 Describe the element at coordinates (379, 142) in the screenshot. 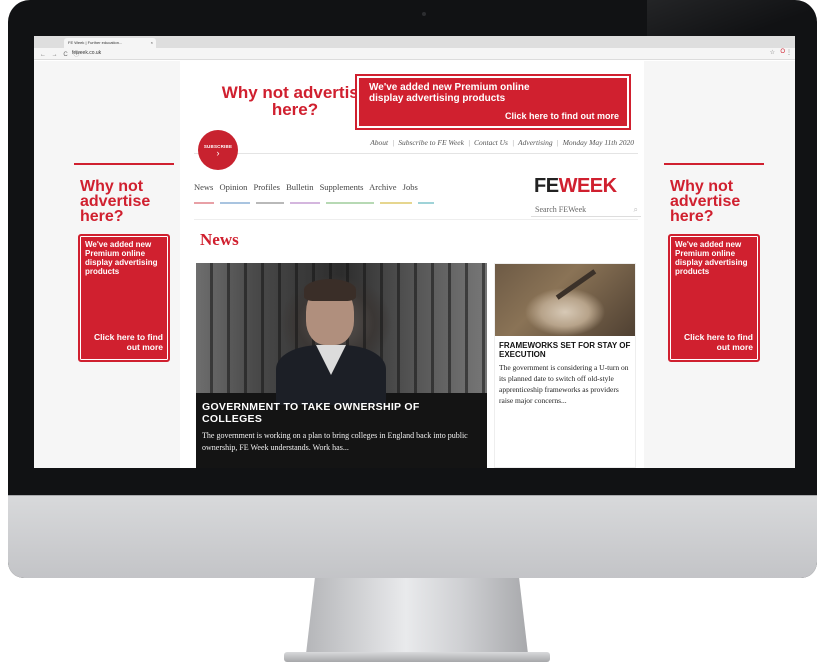

I see `util-link-about: About` at that location.